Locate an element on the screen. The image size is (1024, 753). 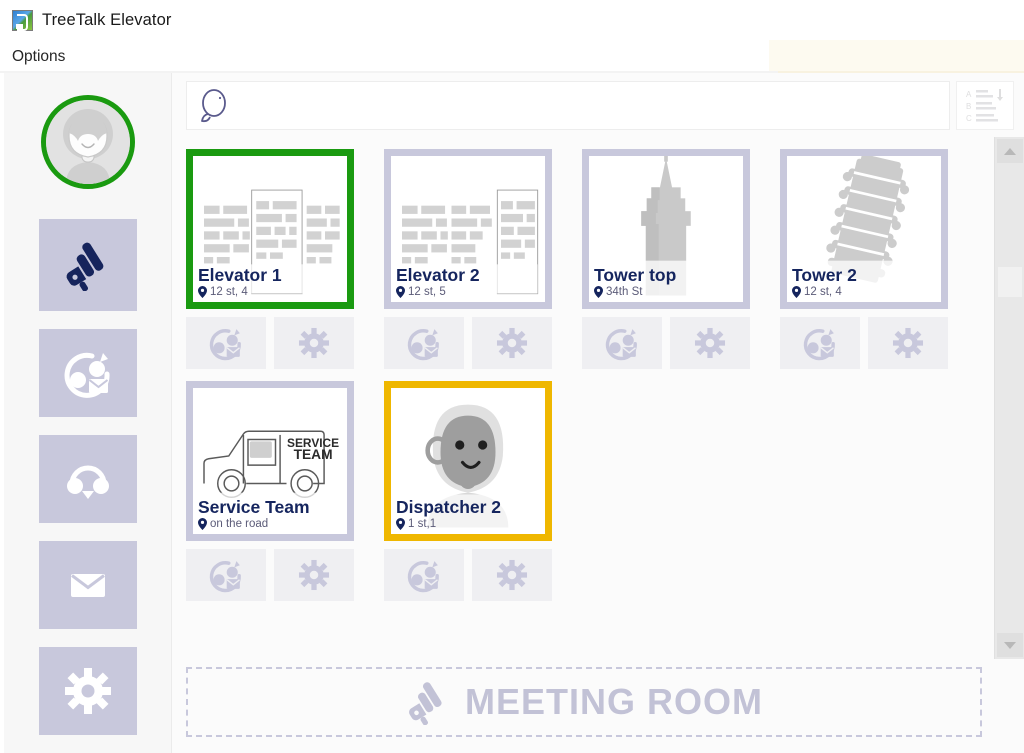
contact-card: Dispatcher 2 1 st,1 is located at coordinates (468, 461).